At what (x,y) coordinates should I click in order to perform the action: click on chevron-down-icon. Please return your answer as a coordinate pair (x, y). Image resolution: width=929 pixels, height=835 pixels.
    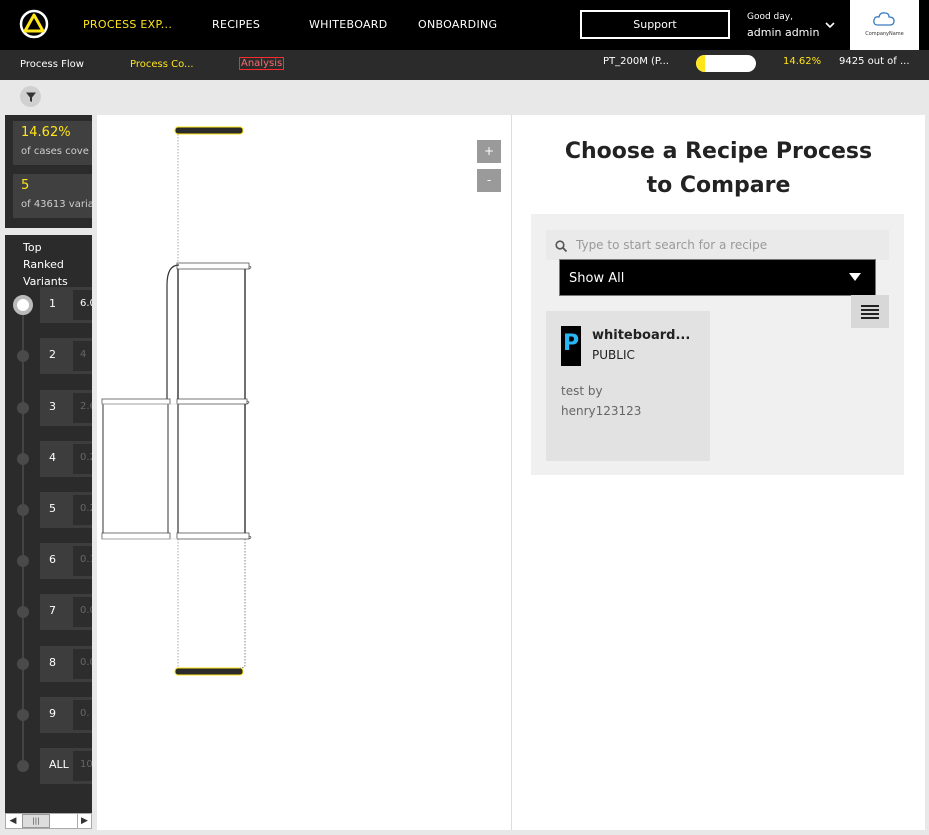
    Looking at the image, I should click on (830, 25).